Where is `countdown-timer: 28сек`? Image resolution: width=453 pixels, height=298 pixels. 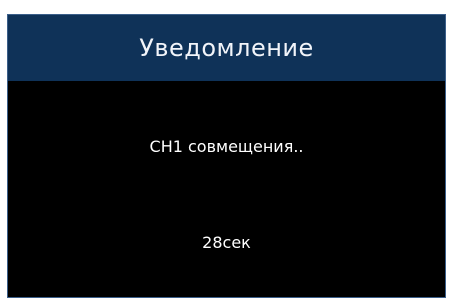 countdown-timer: 28сек is located at coordinates (226, 242).